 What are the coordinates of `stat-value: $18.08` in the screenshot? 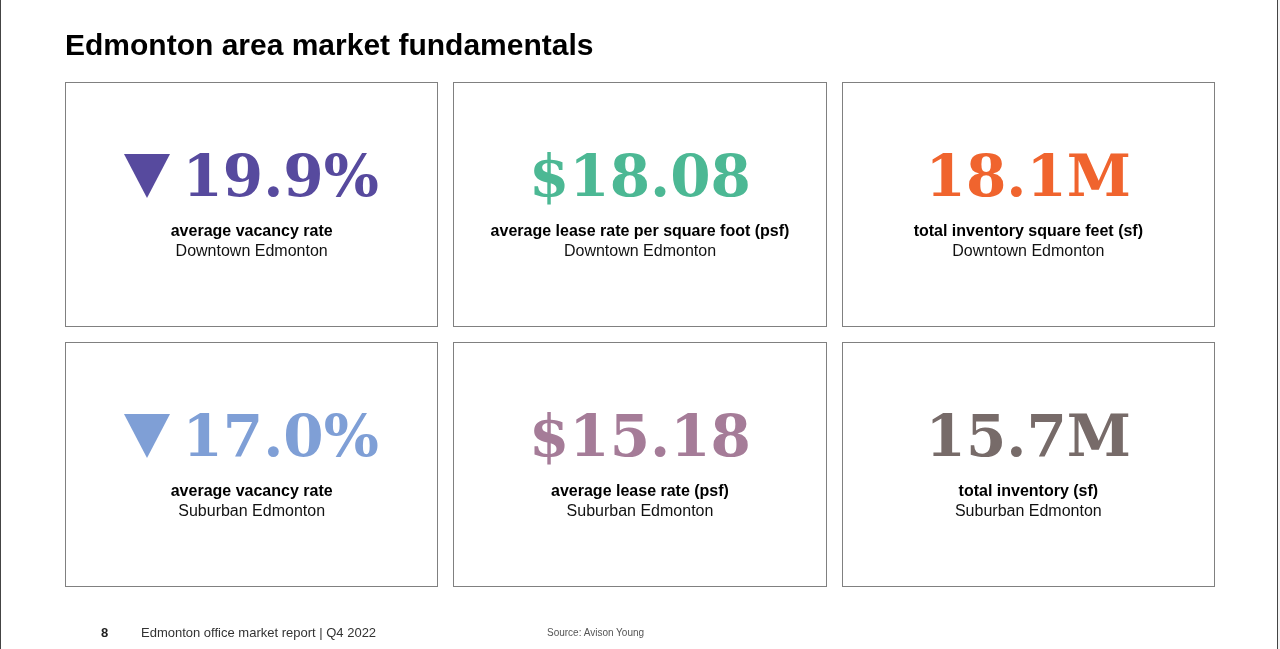 It's located at (640, 176).